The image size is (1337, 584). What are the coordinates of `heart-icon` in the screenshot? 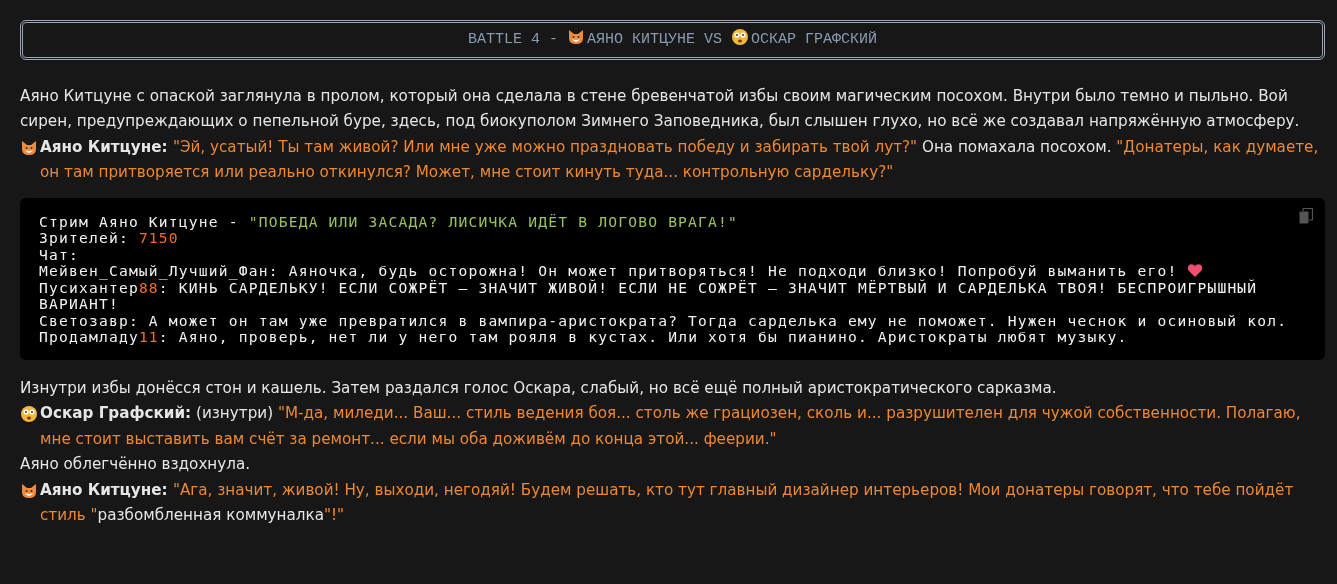 It's located at (1195, 270).